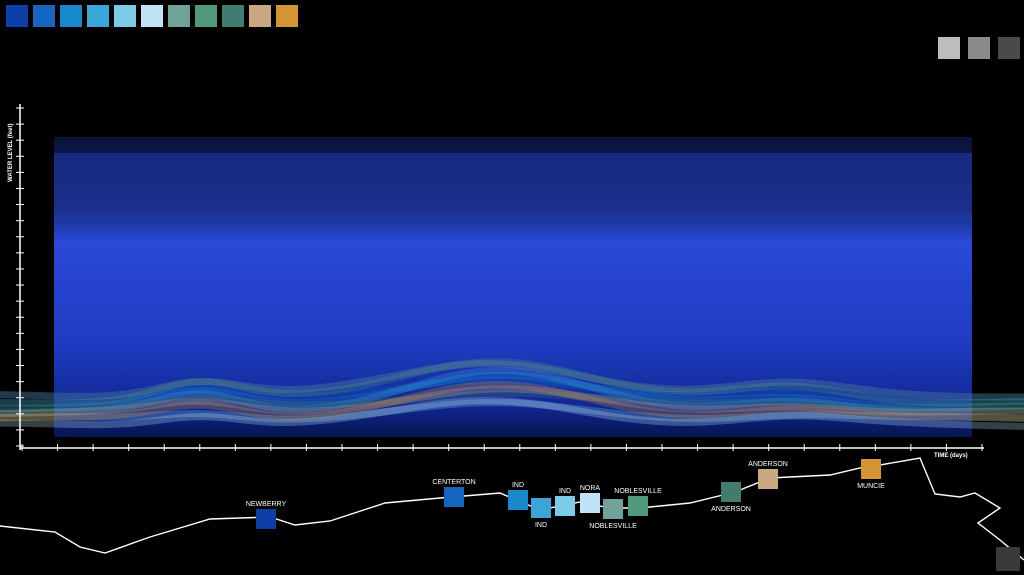  I want to click on x-axis-title: TIME (days), so click(951, 456).